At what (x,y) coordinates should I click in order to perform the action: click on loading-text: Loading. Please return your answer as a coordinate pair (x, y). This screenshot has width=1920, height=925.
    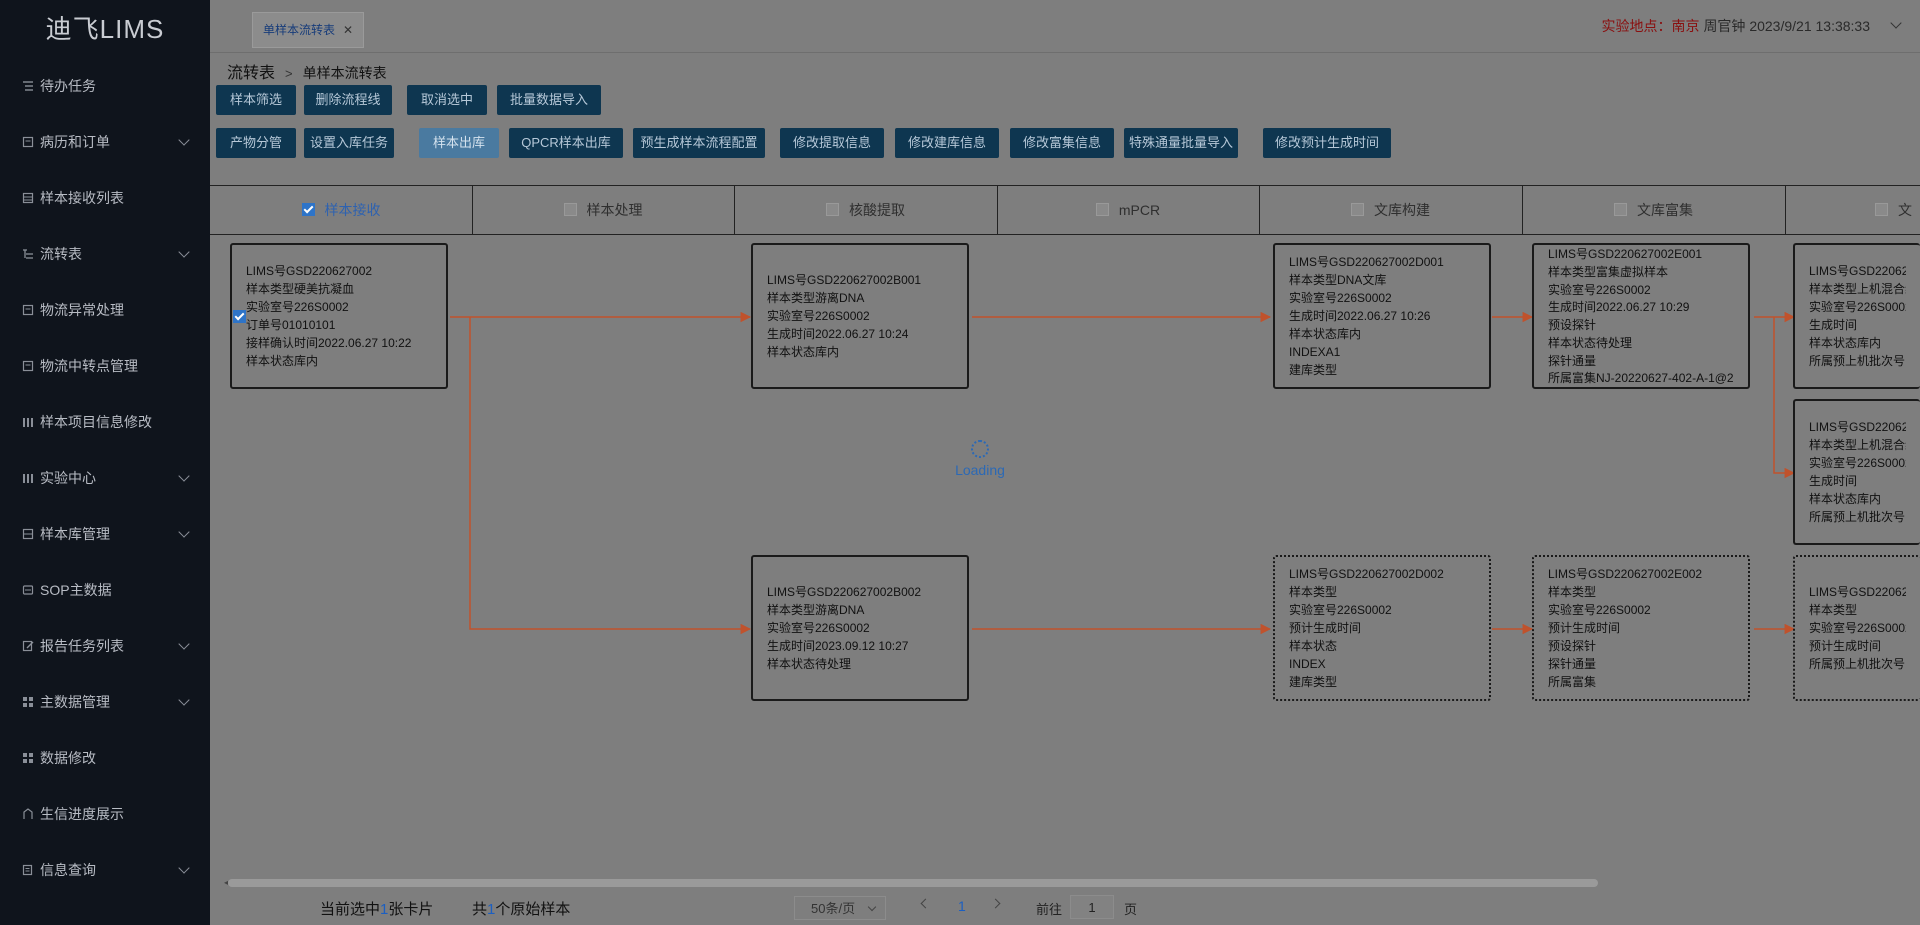
    Looking at the image, I should click on (980, 470).